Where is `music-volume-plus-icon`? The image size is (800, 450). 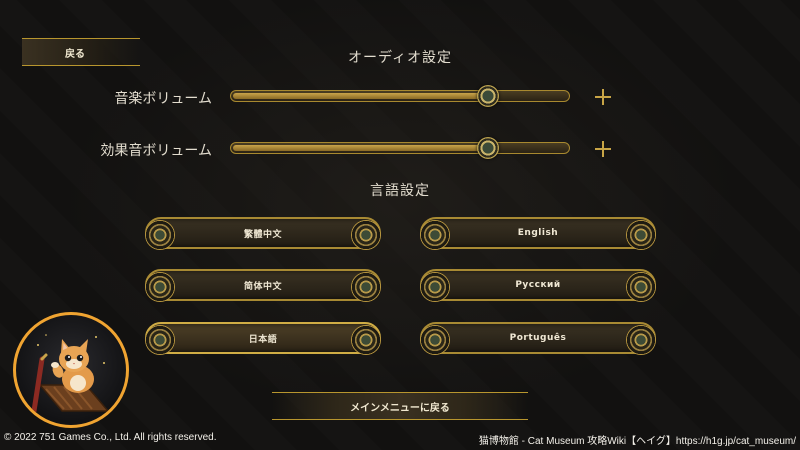
music-volume-plus-icon is located at coordinates (603, 97).